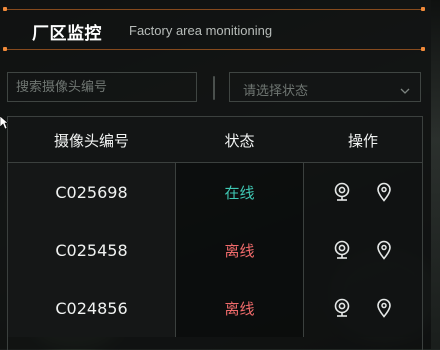 The width and height of the screenshot is (440, 350). What do you see at coordinates (435, 174) in the screenshot?
I see `right-edge-strip` at bounding box center [435, 174].